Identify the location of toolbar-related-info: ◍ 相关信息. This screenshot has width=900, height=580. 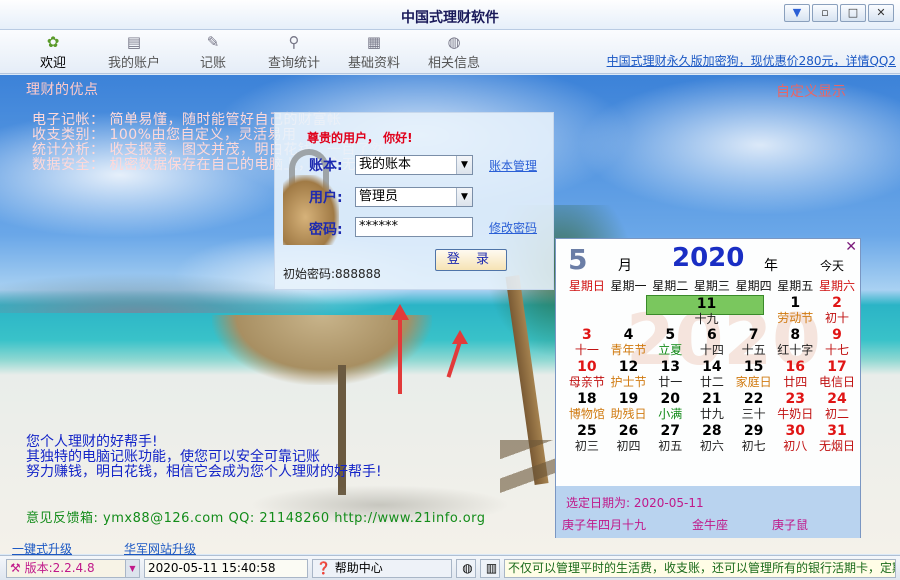
(454, 52).